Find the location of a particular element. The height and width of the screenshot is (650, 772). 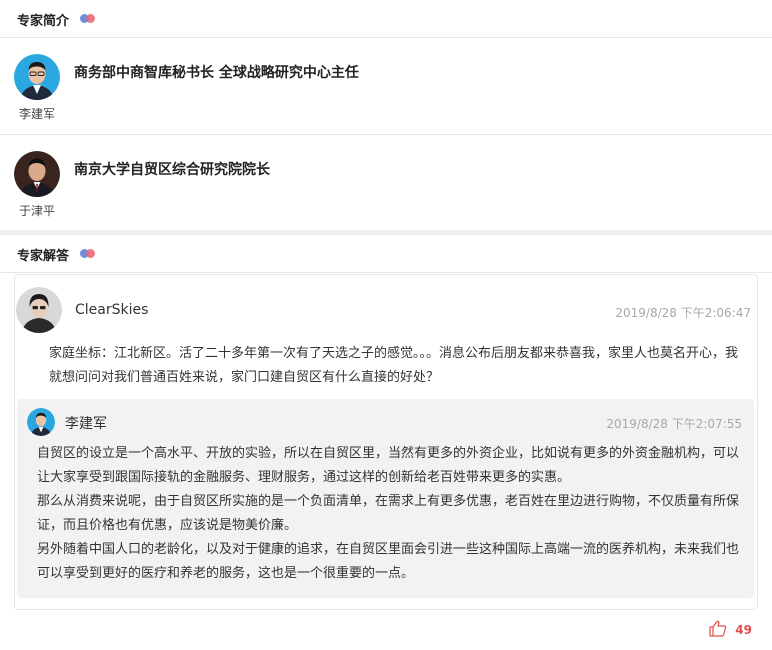

question-timestamp: 2019/8/28 下午2:06:47 is located at coordinates (683, 313).